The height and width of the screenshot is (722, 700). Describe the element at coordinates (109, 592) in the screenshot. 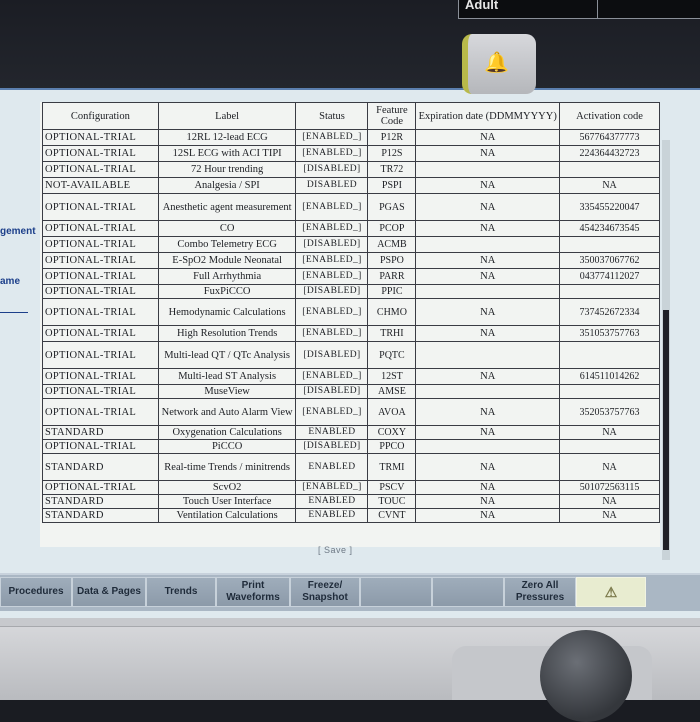

I see `data-pages-button: Data & Pages` at that location.